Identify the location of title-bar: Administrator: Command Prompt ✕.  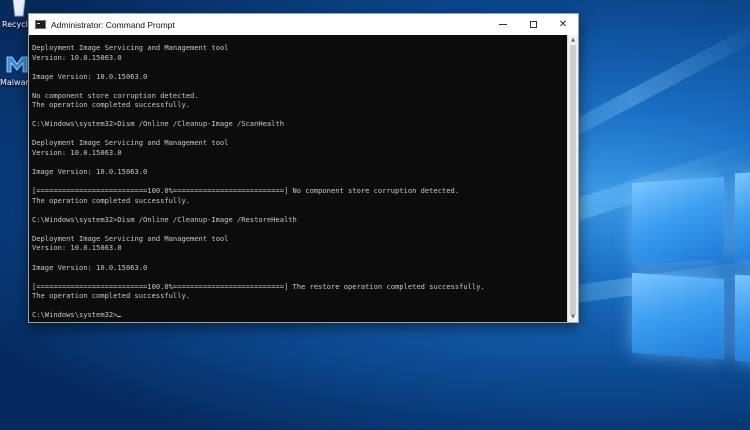
(303, 24).